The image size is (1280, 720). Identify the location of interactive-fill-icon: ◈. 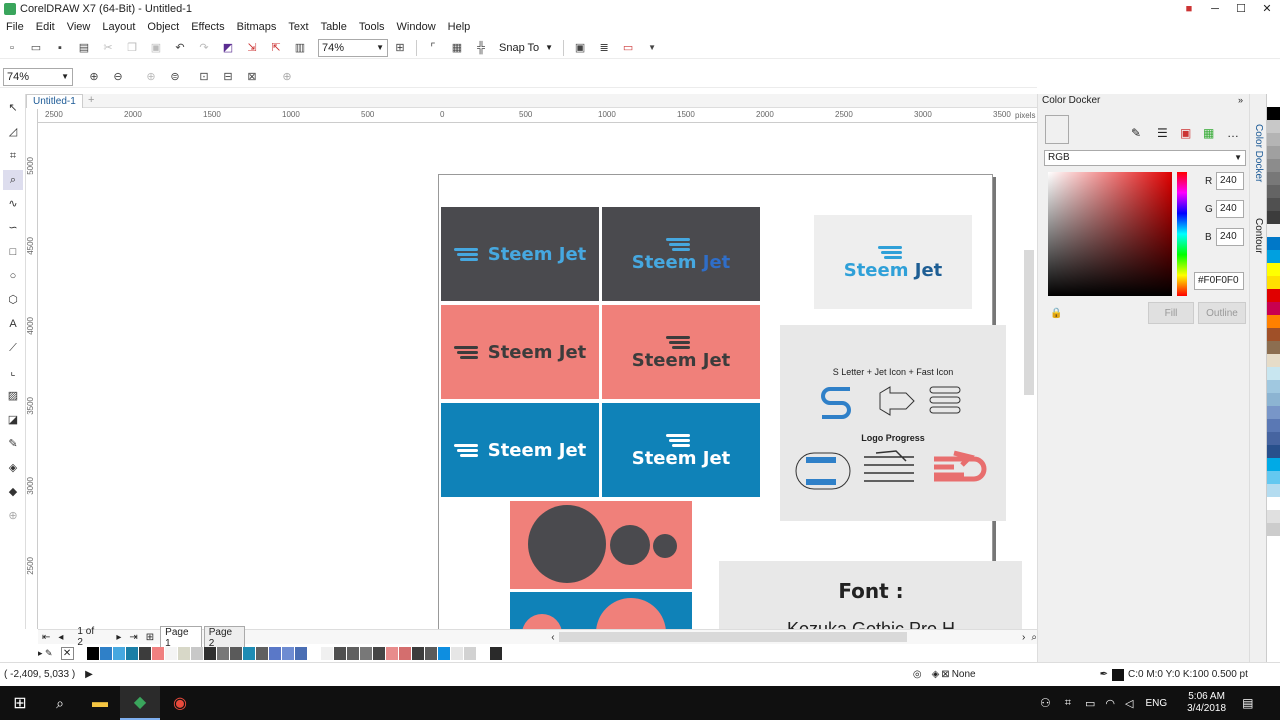
(13, 468).